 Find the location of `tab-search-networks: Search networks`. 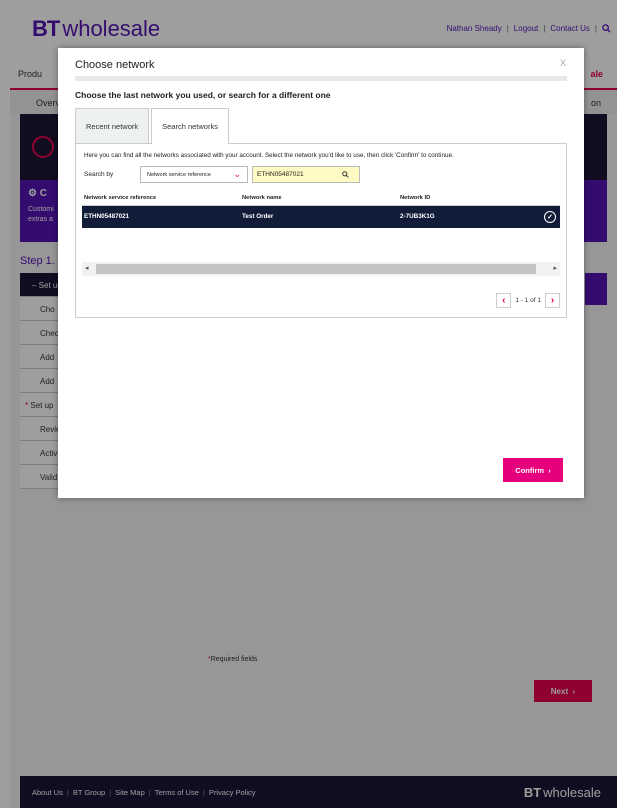

tab-search-networks: Search networks is located at coordinates (190, 126).